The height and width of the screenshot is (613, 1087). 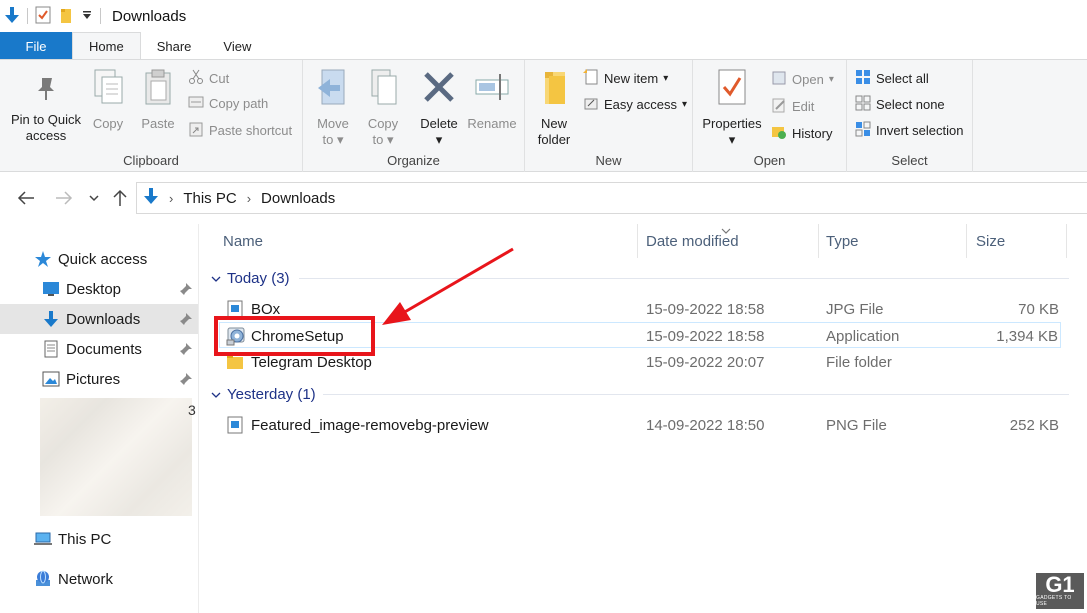 What do you see at coordinates (43, 579) in the screenshot?
I see `network-globe-icon` at bounding box center [43, 579].